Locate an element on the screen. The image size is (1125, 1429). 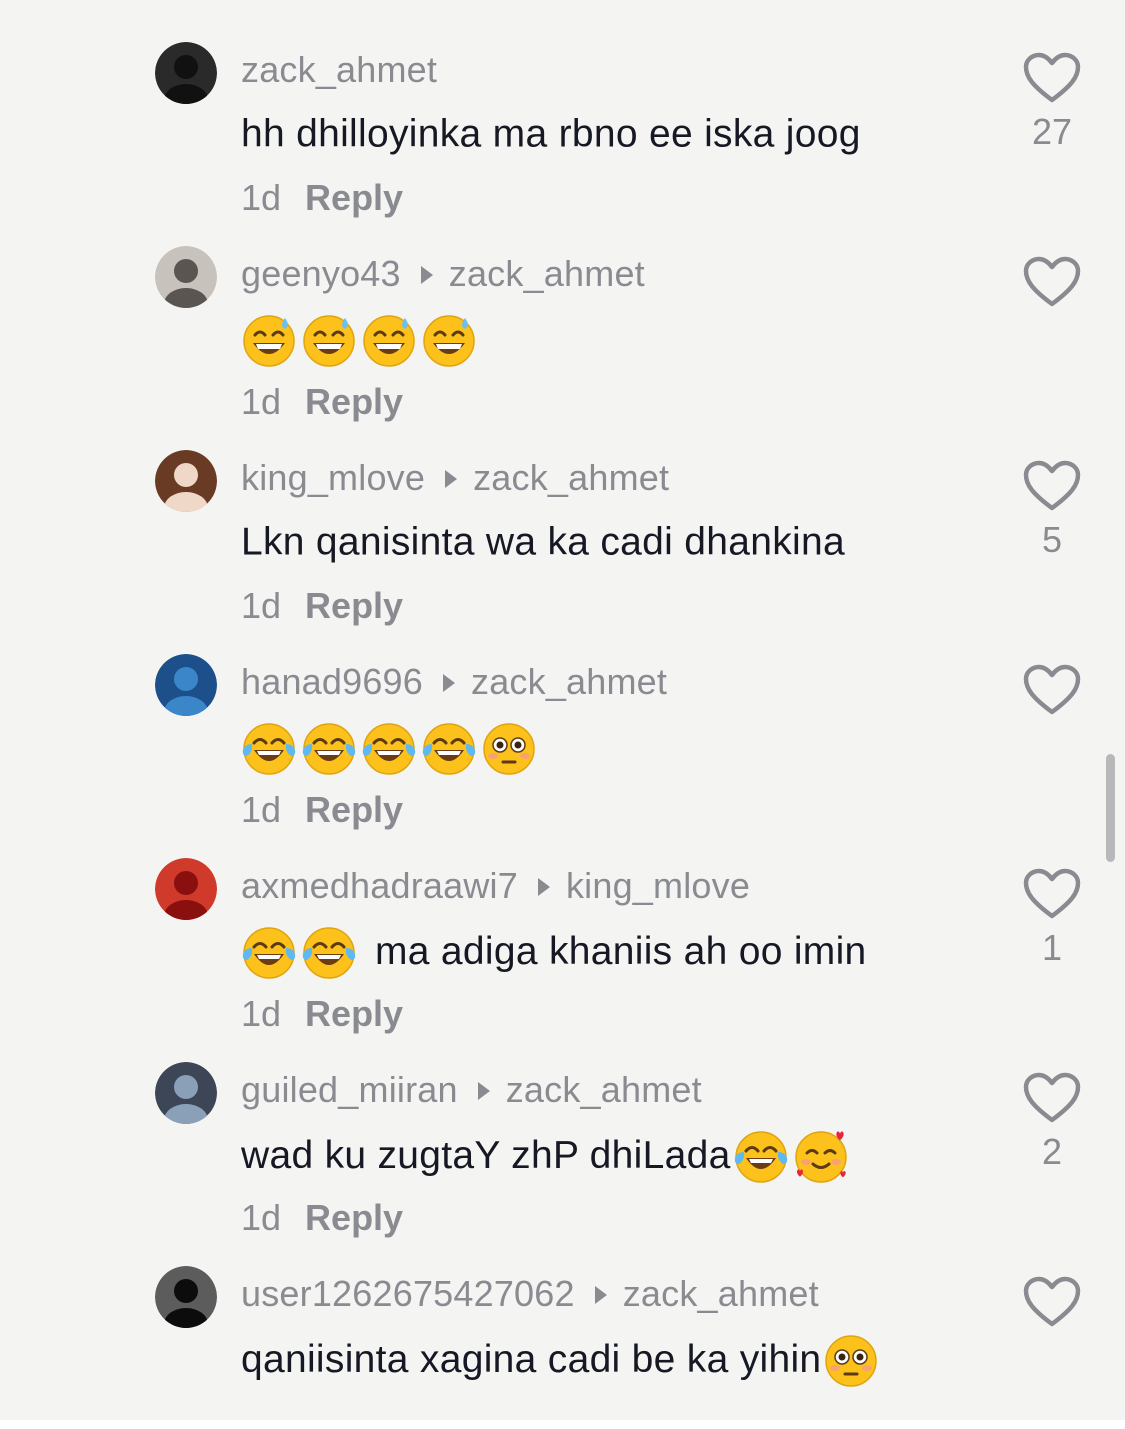
reply-to-name: king_mlove is located at coordinates (658, 885).